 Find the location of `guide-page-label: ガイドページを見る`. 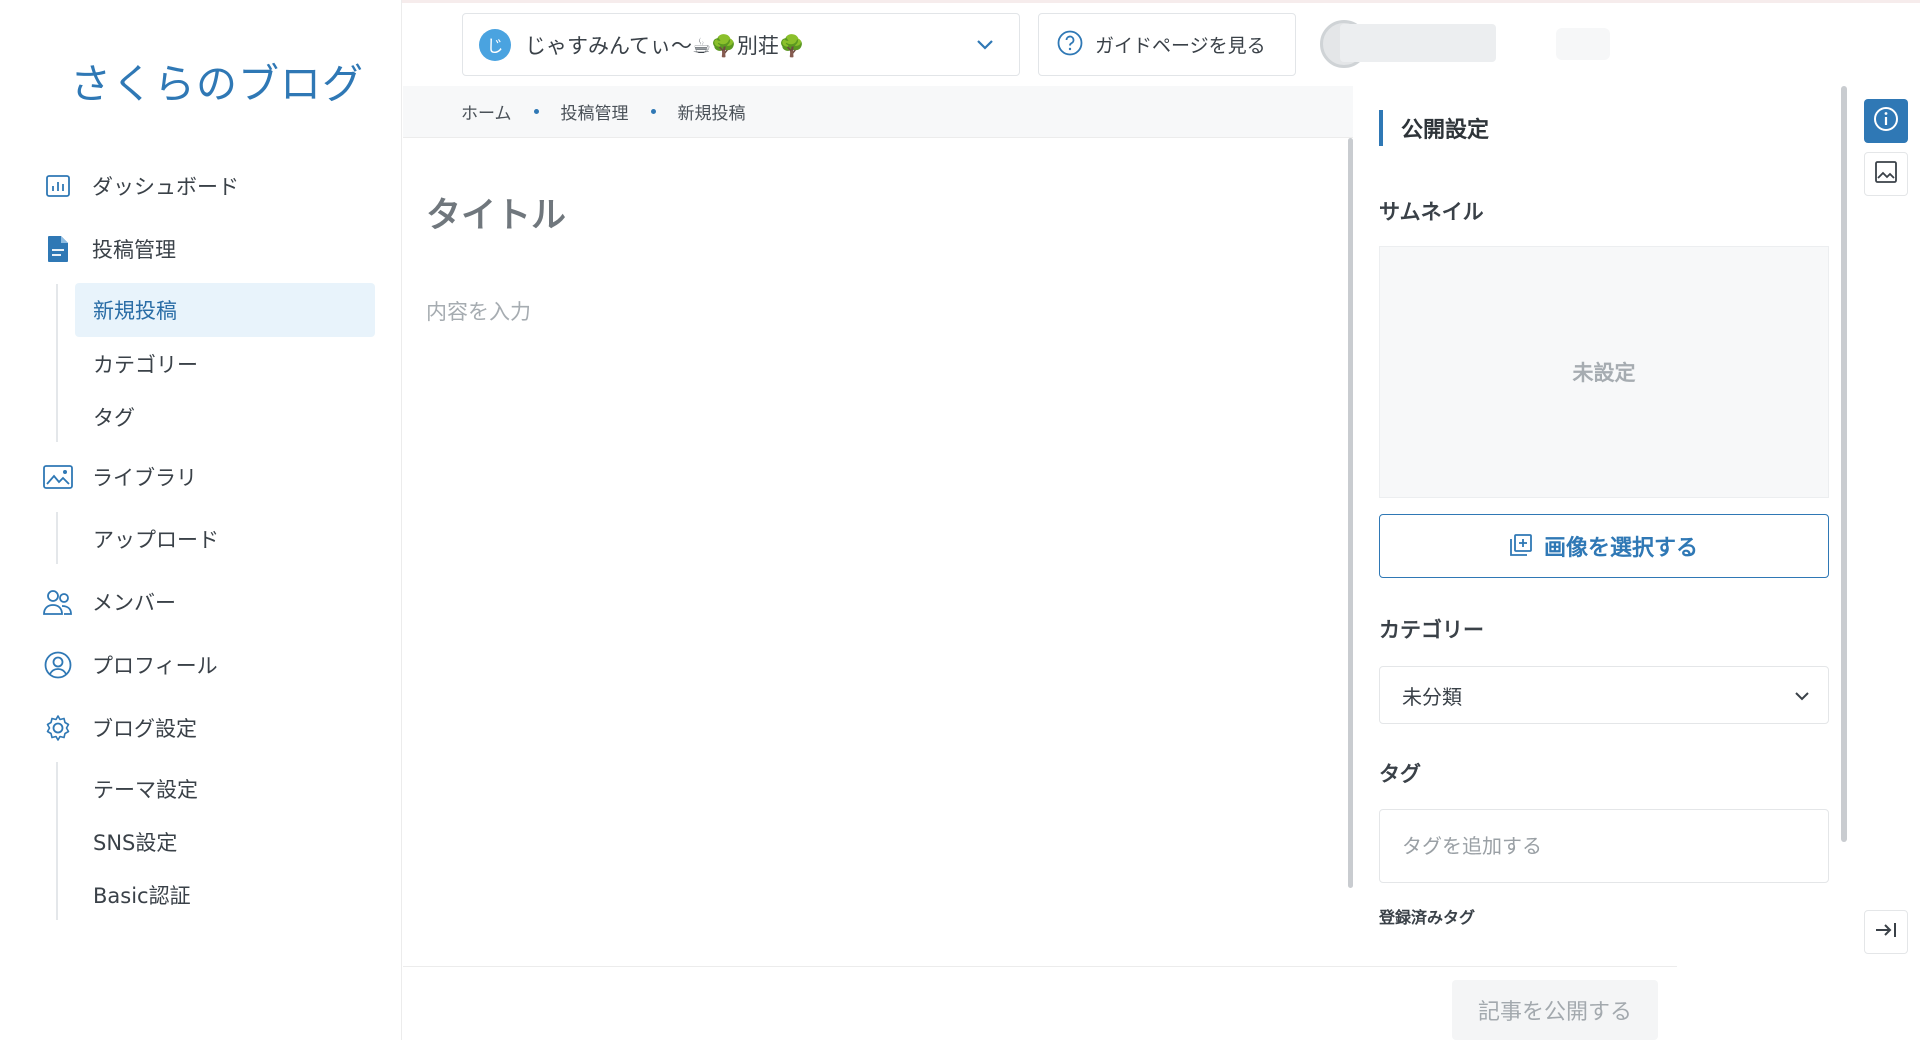

guide-page-label: ガイドページを見る is located at coordinates (1180, 46).